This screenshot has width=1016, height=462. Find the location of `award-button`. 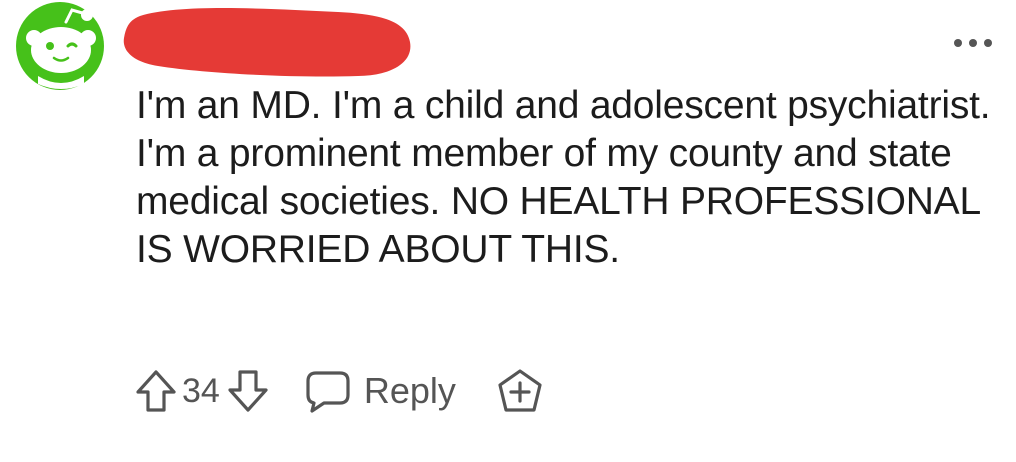

award-button is located at coordinates (520, 391).